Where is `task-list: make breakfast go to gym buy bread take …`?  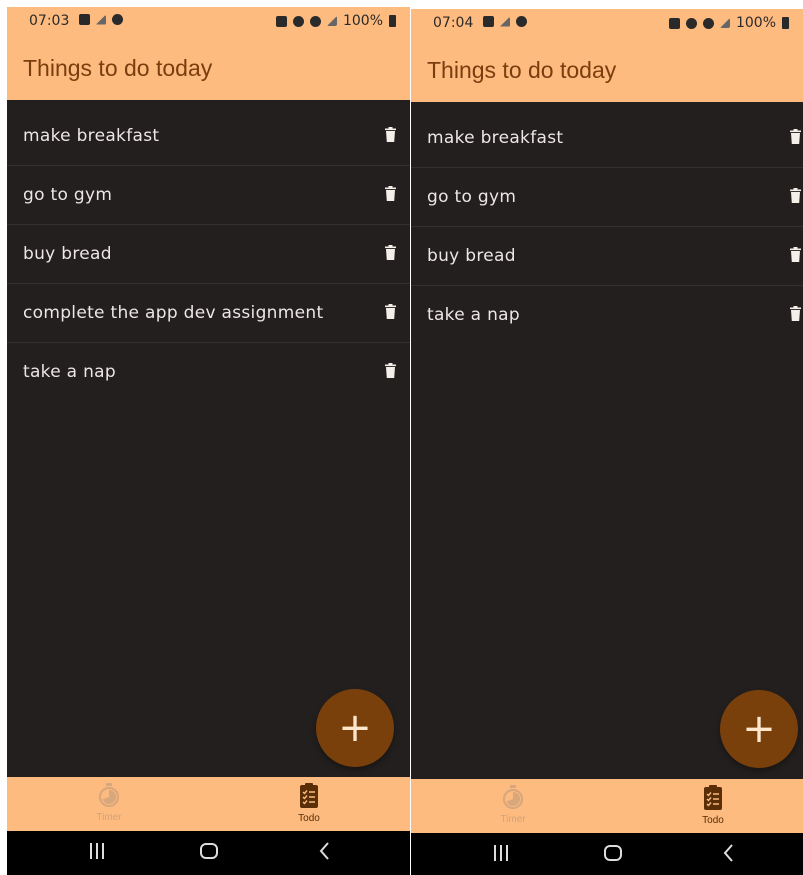 task-list: make breakfast go to gym buy bread take … is located at coordinates (607, 226).